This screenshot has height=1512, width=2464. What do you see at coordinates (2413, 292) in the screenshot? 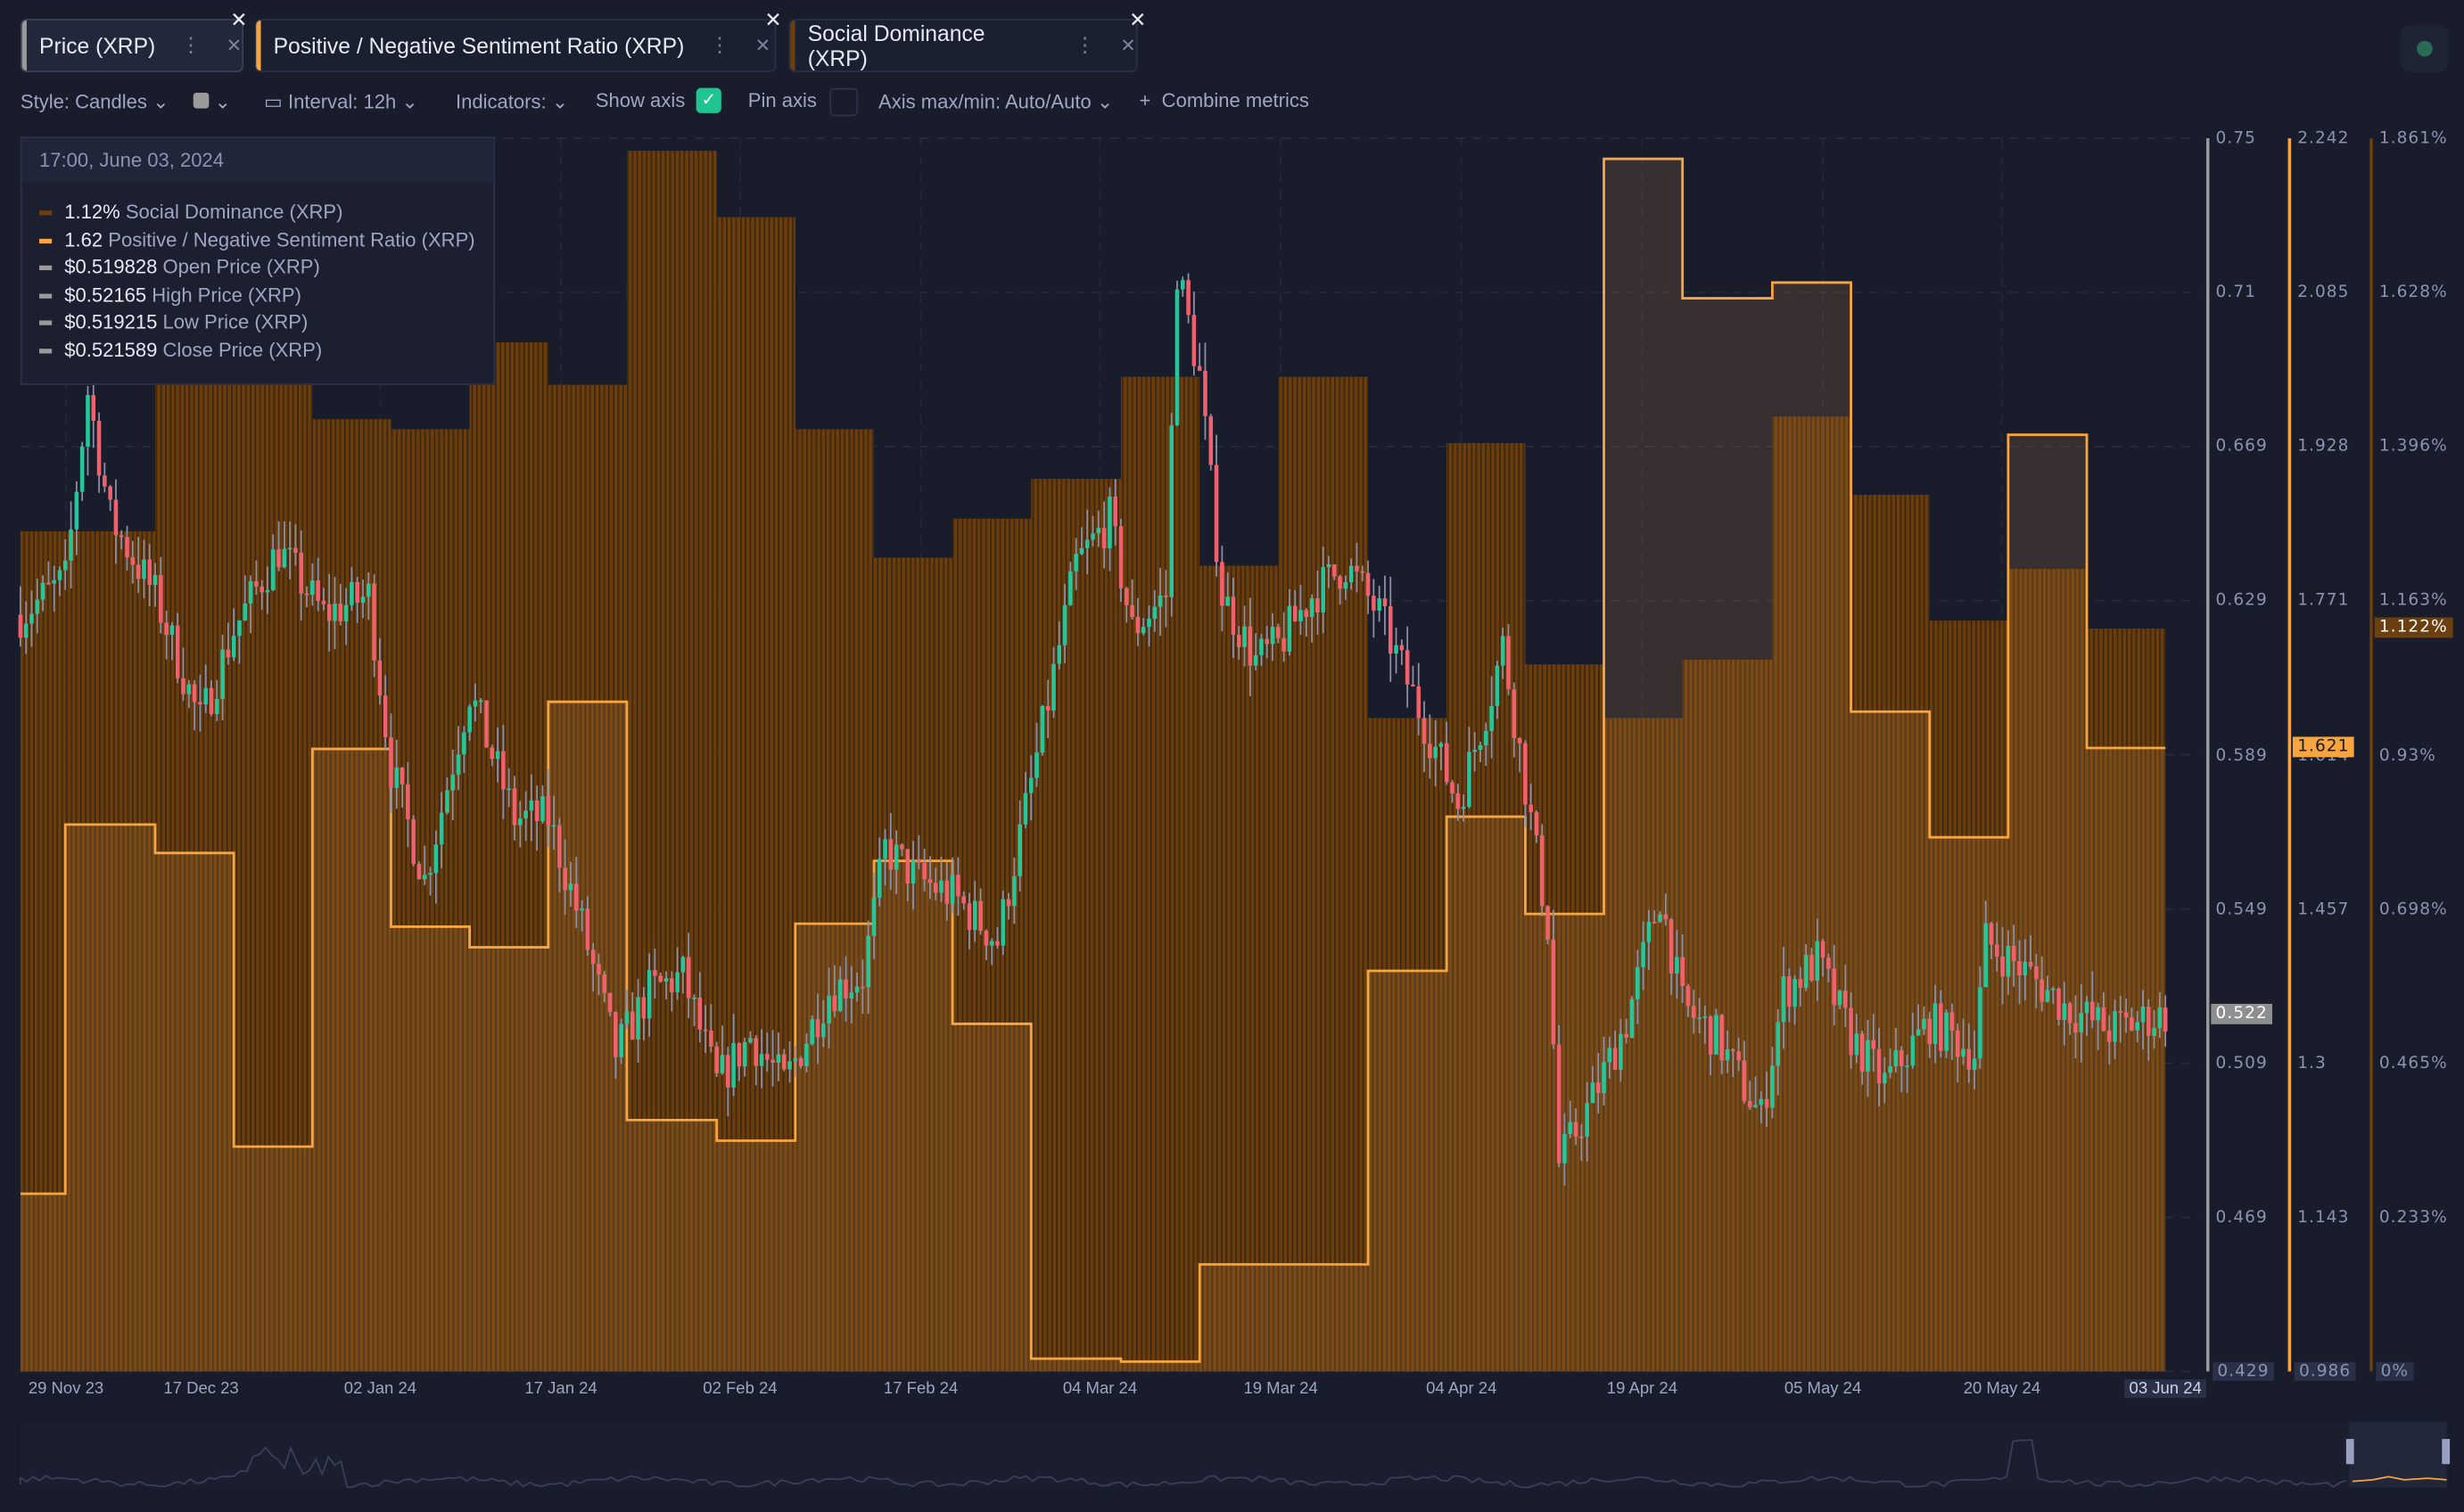
I see `dominance-axis-tick: 1.628%` at bounding box center [2413, 292].